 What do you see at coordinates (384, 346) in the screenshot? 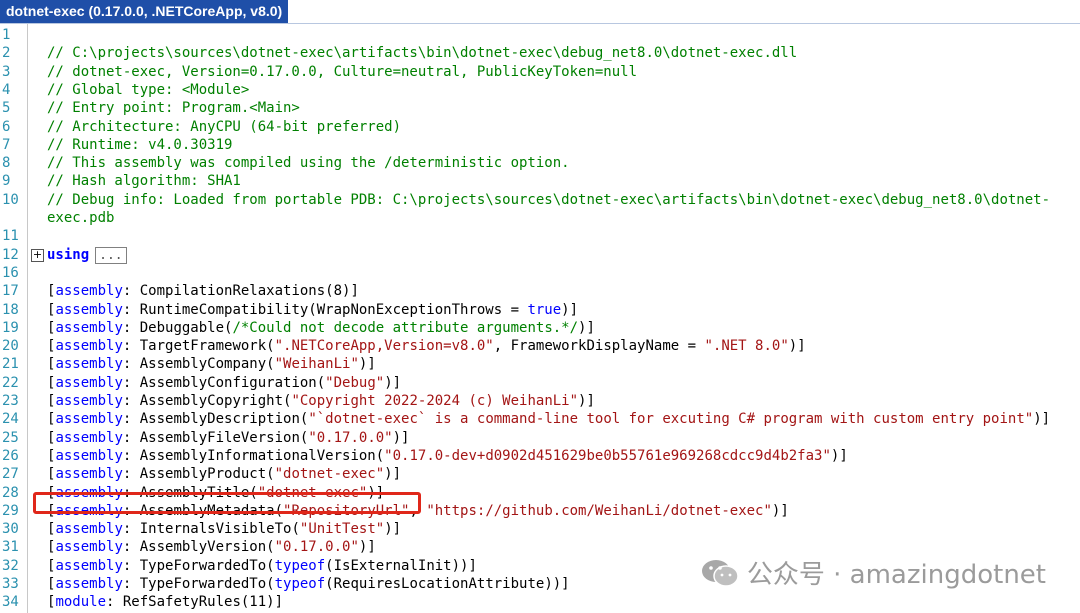
I see `code-token: ".NETCoreApp,Version=v8.0"` at bounding box center [384, 346].